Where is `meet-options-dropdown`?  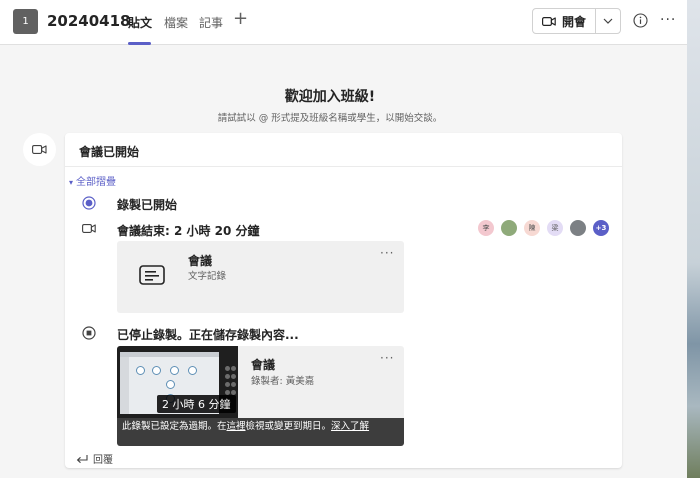 meet-options-dropdown is located at coordinates (608, 21).